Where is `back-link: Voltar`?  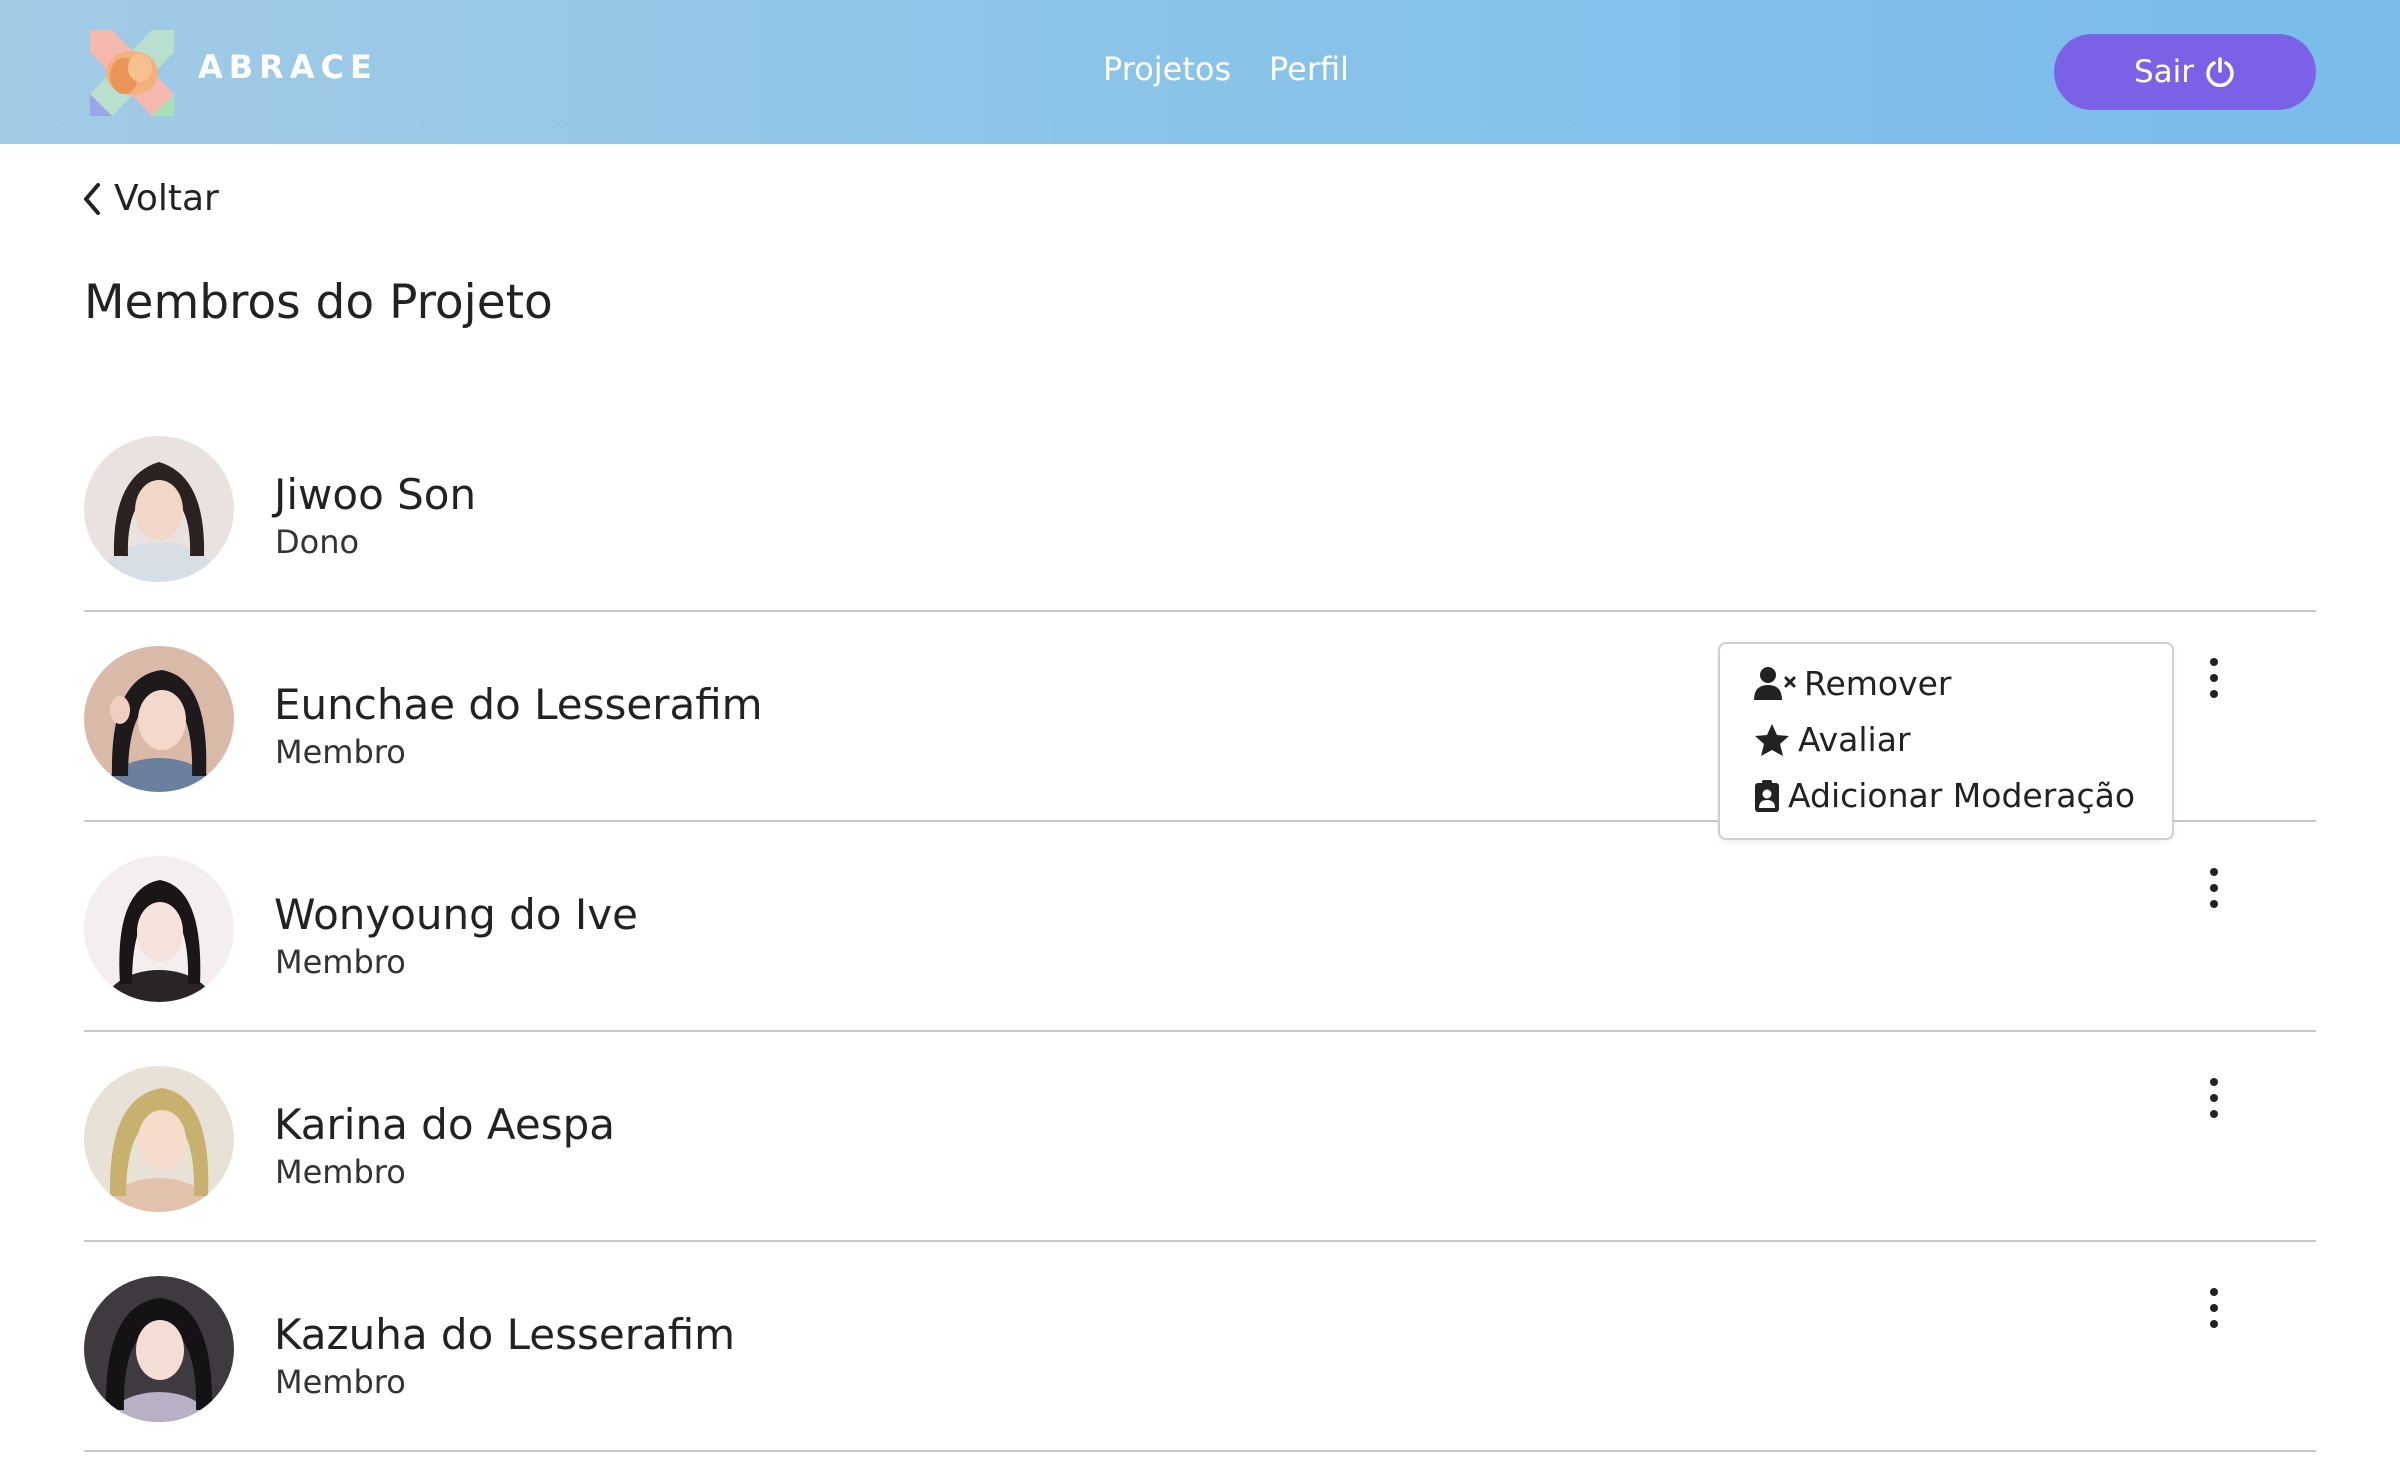 back-link: Voltar is located at coordinates (150, 198).